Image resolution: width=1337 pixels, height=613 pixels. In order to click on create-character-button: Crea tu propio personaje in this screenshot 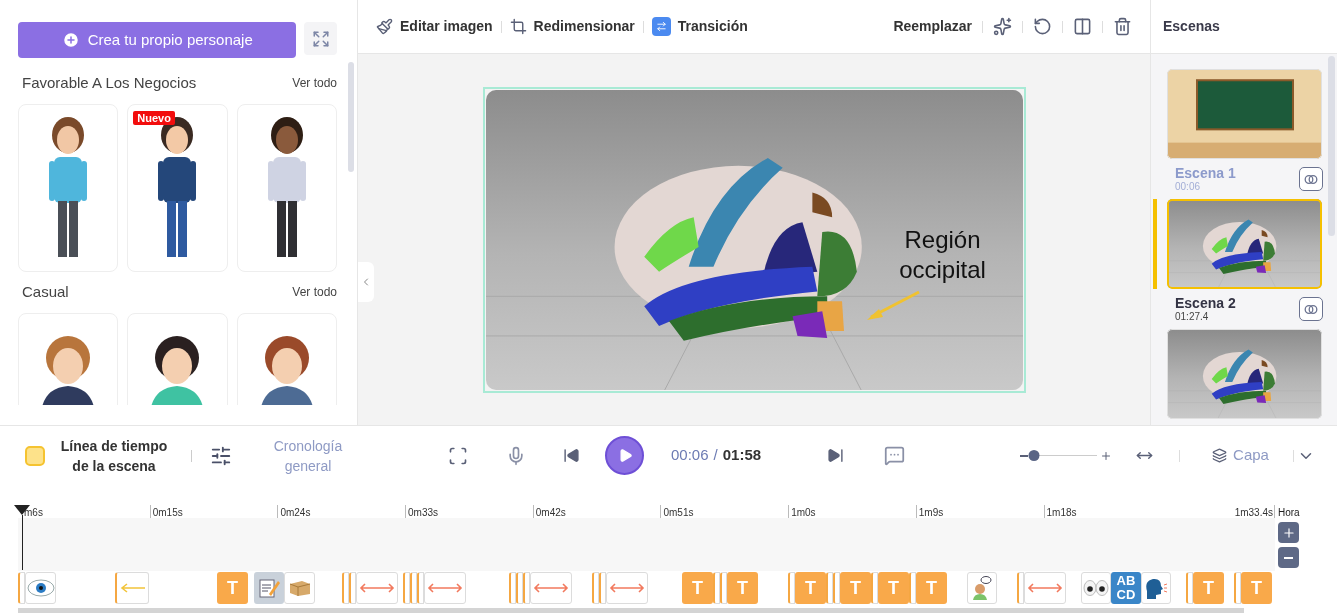, I will do `click(157, 40)`.